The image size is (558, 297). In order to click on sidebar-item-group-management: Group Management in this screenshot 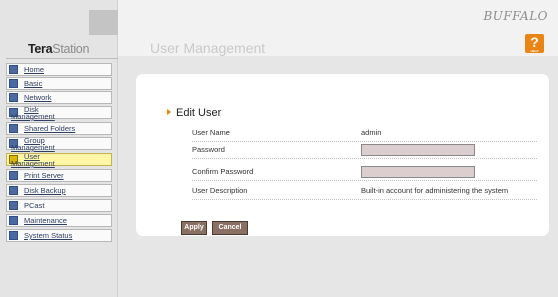, I will do `click(59, 144)`.